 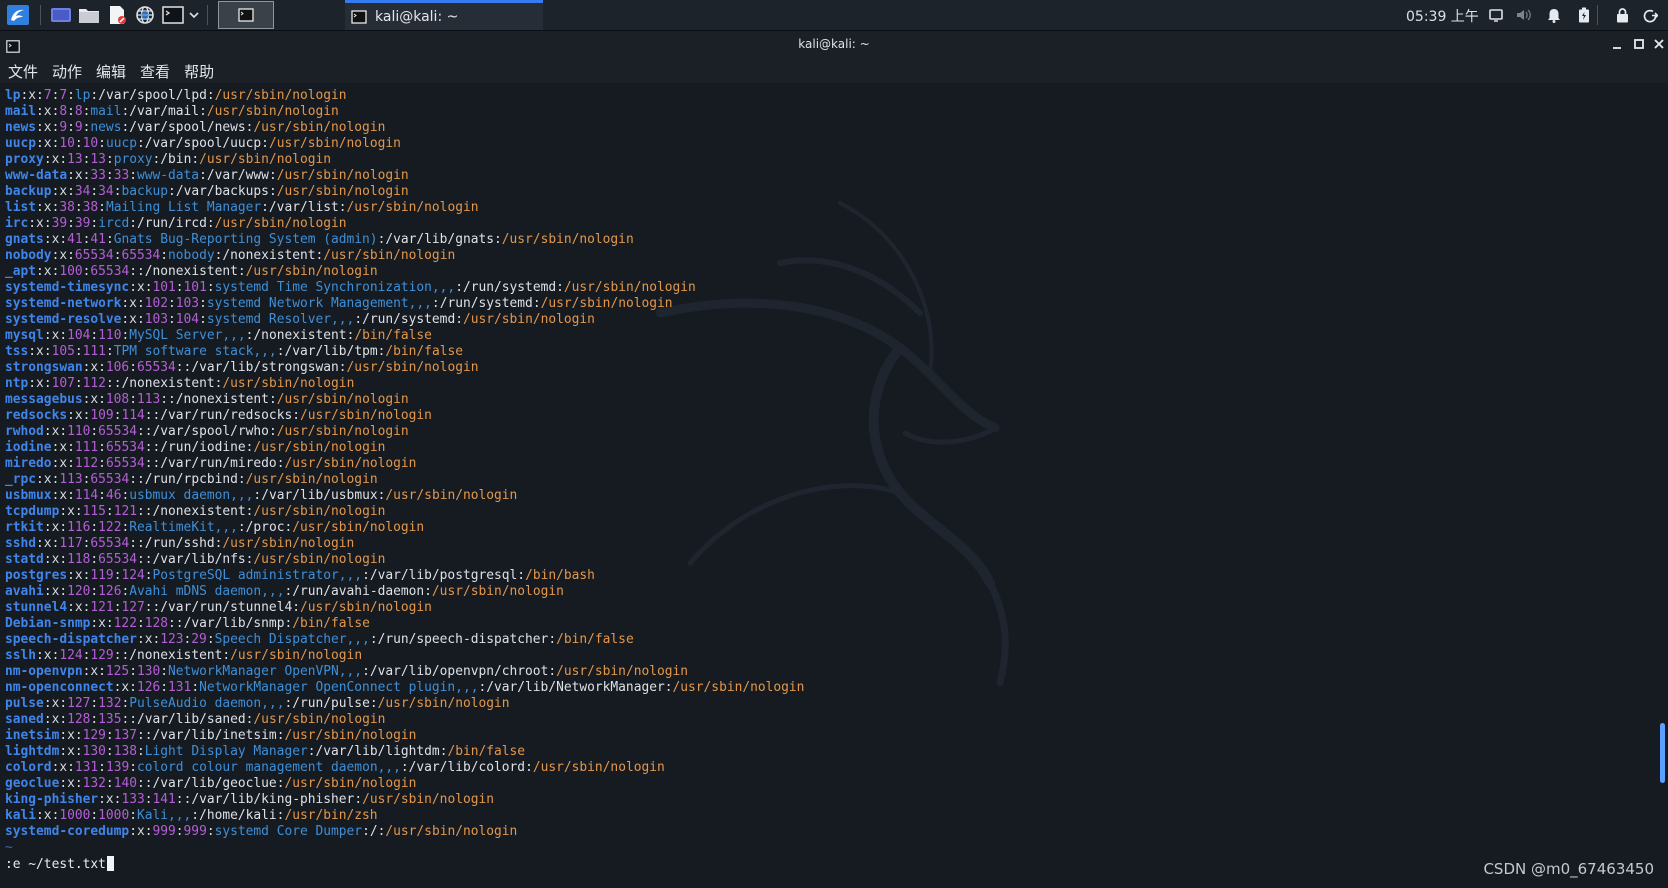 What do you see at coordinates (68, 71) in the screenshot?
I see `menu-actions: 动作` at bounding box center [68, 71].